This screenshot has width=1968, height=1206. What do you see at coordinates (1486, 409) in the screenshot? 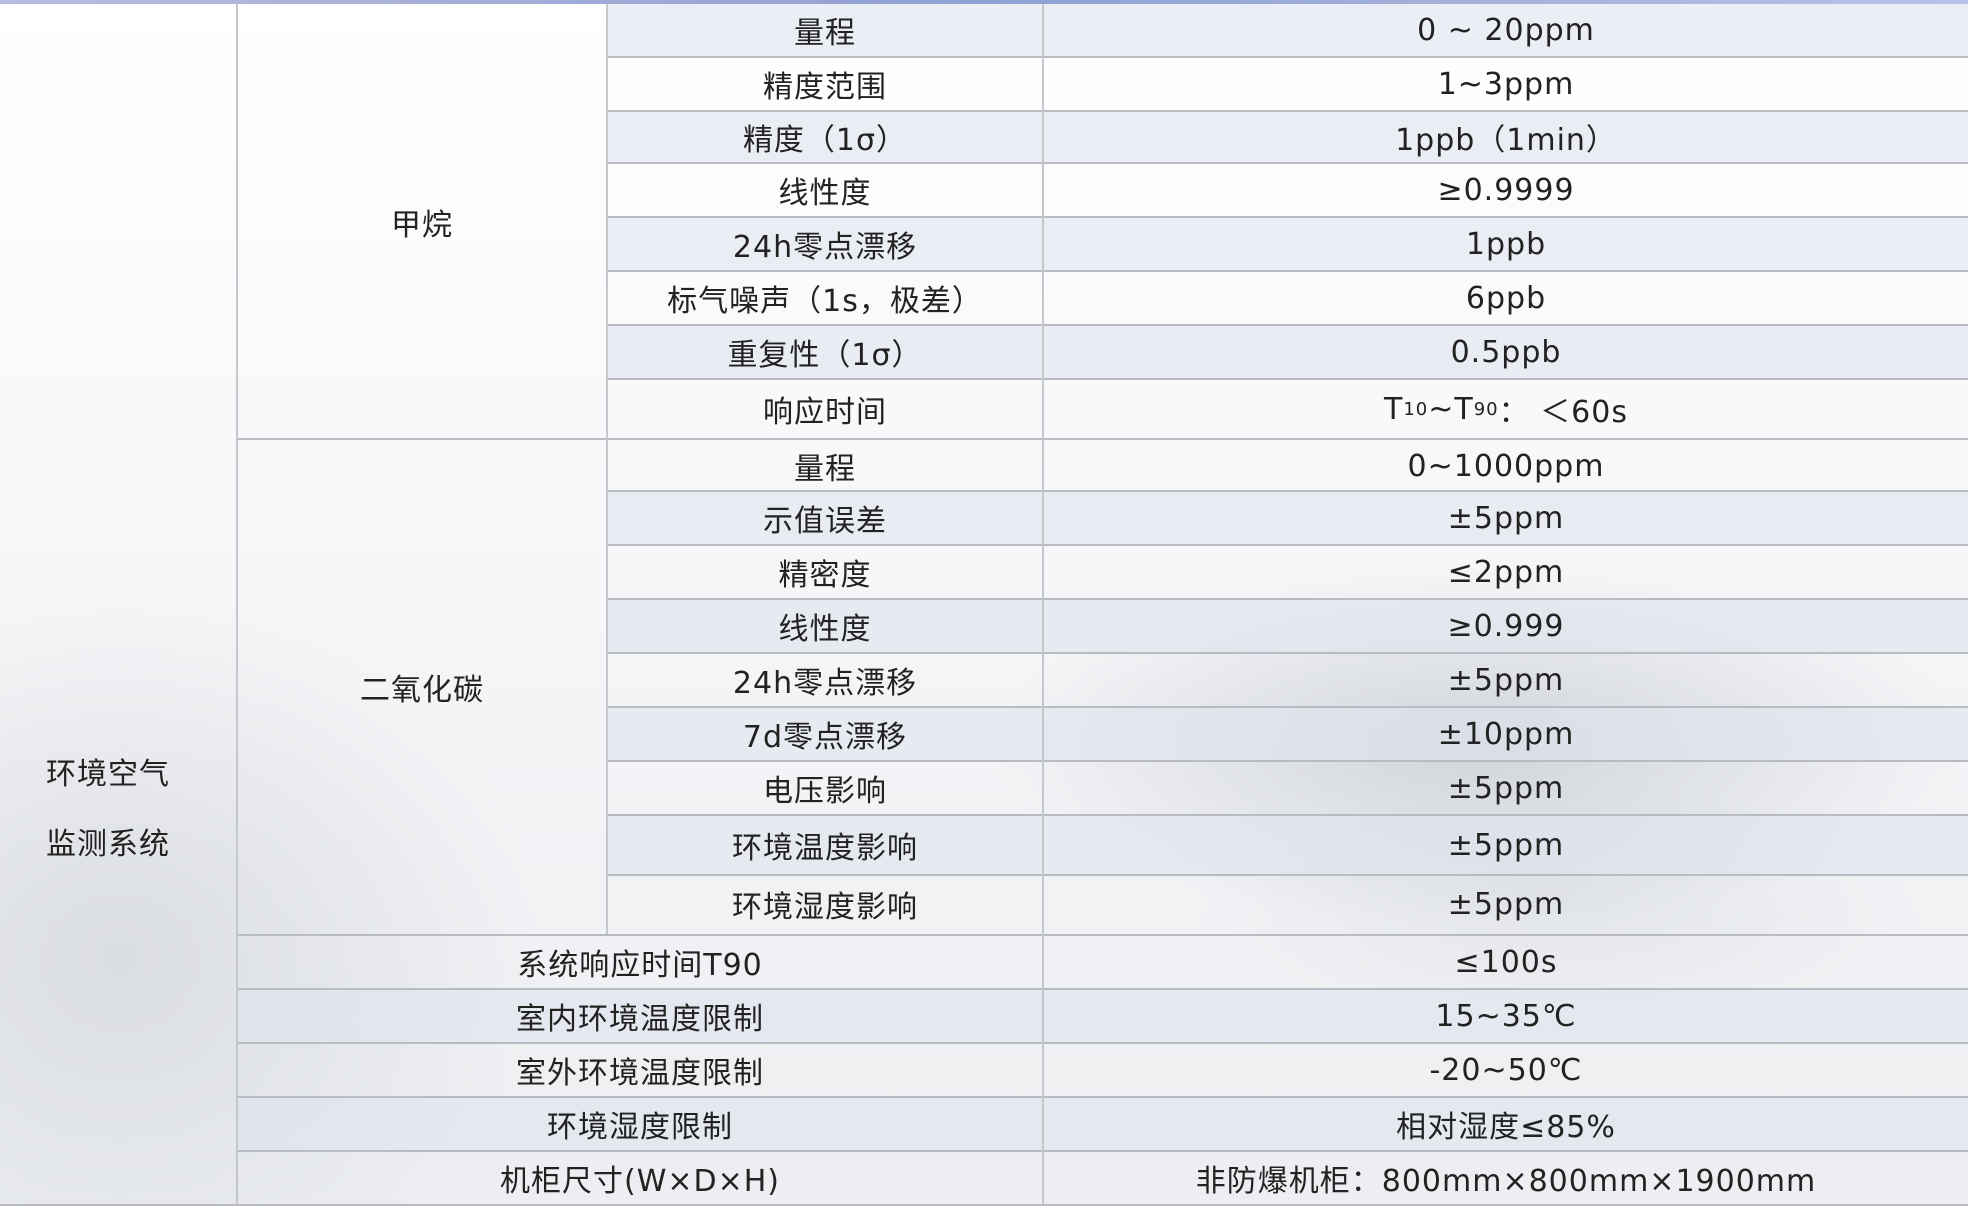
I see `response-time-sub-90: 90` at bounding box center [1486, 409].